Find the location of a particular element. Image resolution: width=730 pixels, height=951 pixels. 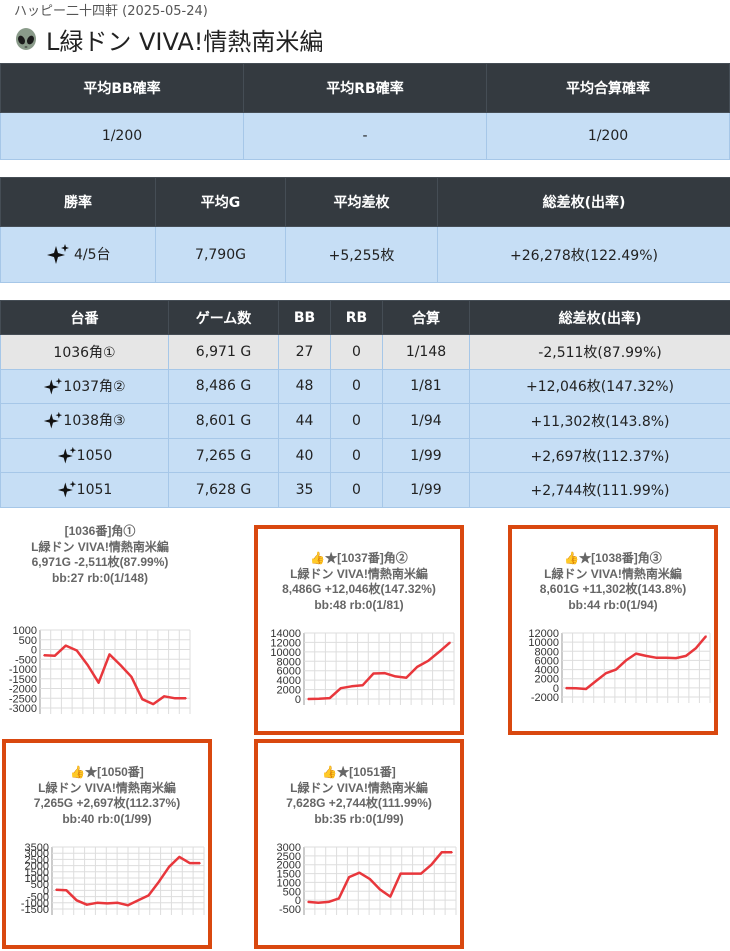

avg-rb-header: 平均RB確率 is located at coordinates (365, 88).